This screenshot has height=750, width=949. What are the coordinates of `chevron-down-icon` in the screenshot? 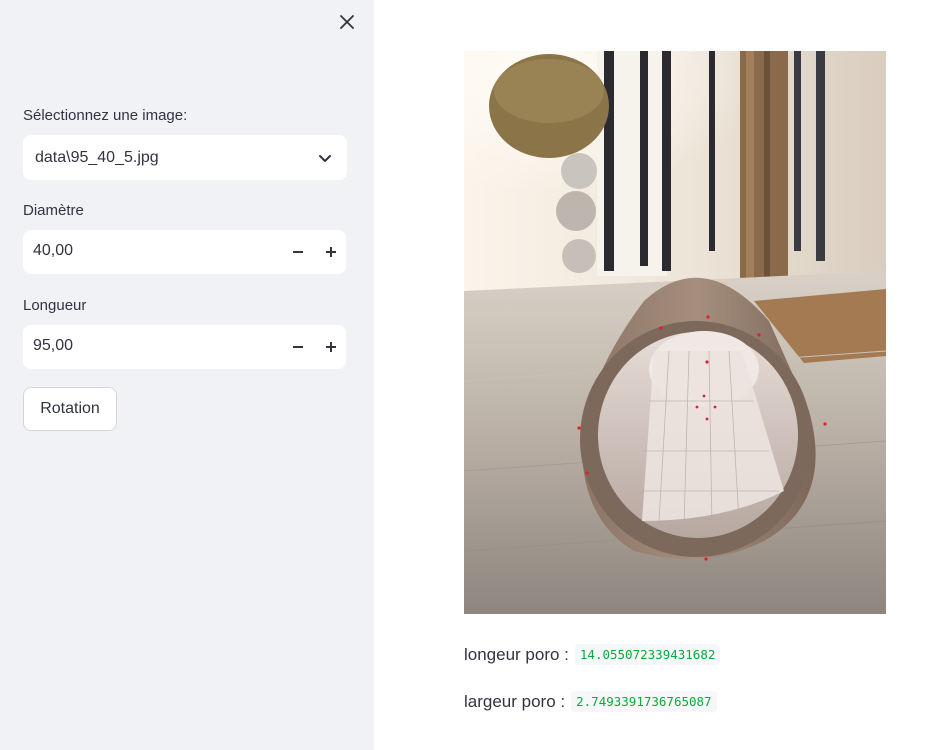 It's located at (325, 158).